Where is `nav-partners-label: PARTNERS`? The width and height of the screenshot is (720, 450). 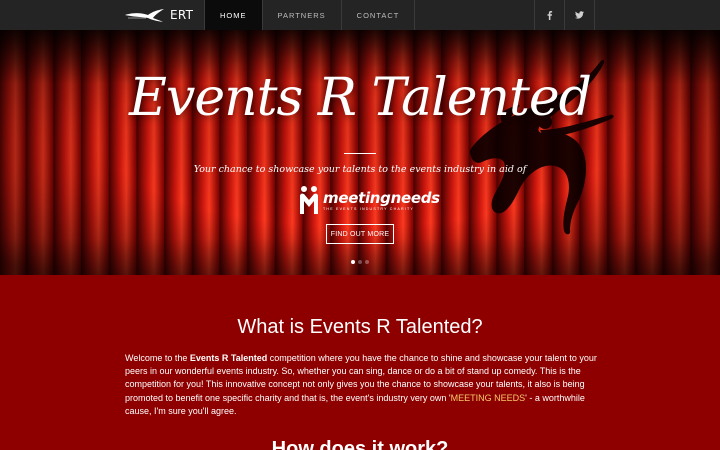 nav-partners-label: PARTNERS is located at coordinates (301, 15).